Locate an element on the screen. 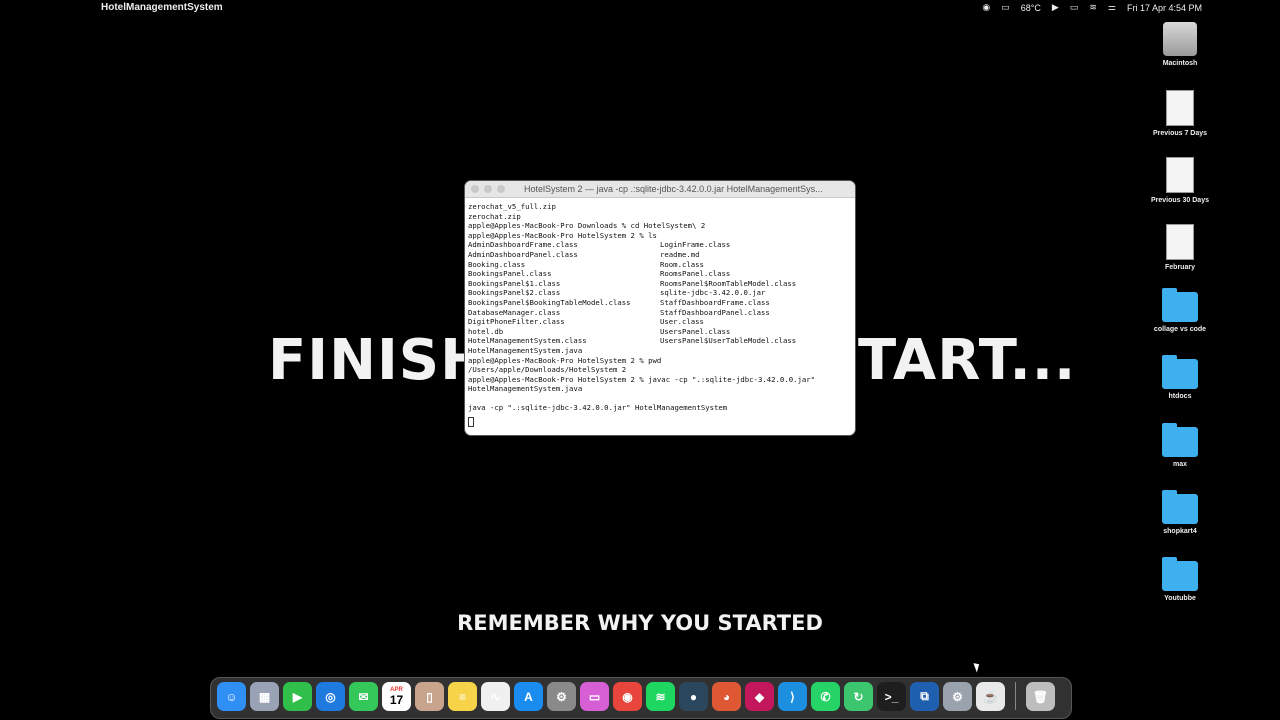  screens-icon: ▭ is located at coordinates (594, 696).